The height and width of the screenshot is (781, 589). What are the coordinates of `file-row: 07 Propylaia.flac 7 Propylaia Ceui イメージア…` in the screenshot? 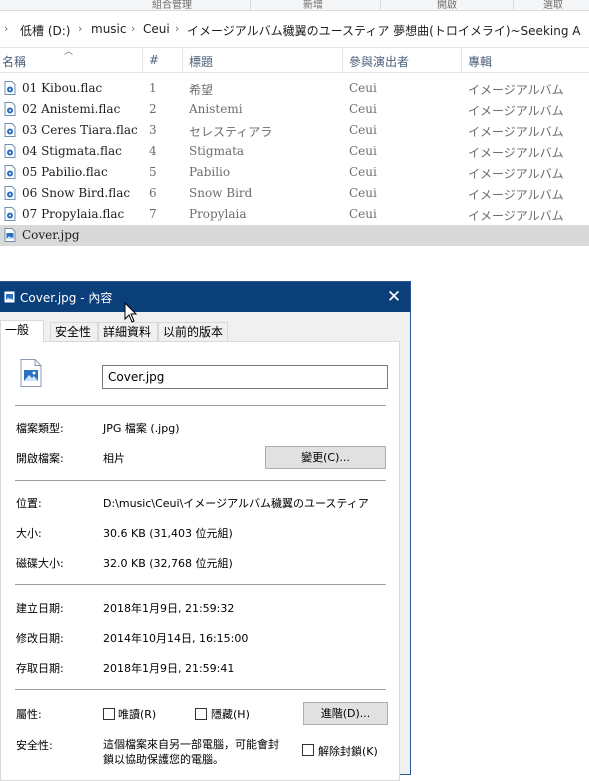 It's located at (294, 214).